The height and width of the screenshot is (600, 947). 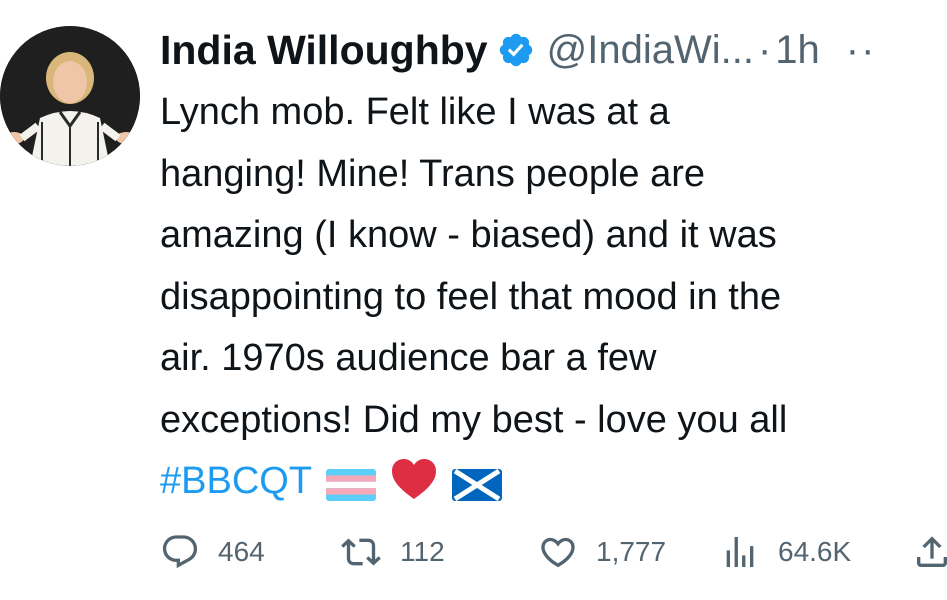 What do you see at coordinates (631, 551) in the screenshot?
I see `like-count: 1,777` at bounding box center [631, 551].